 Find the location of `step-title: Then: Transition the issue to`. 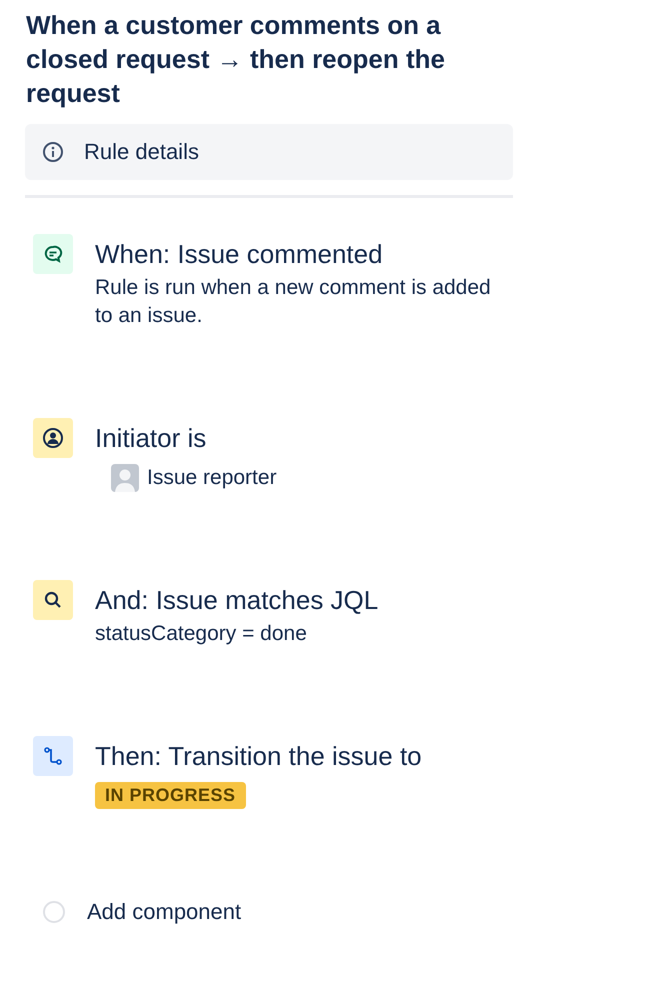

step-title: Then: Transition the issue to is located at coordinates (304, 756).